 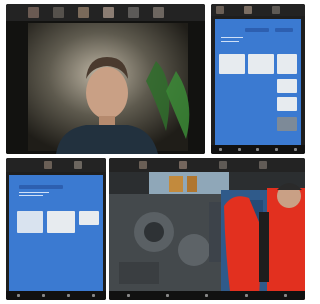 I want to click on face, so click(x=107, y=93).